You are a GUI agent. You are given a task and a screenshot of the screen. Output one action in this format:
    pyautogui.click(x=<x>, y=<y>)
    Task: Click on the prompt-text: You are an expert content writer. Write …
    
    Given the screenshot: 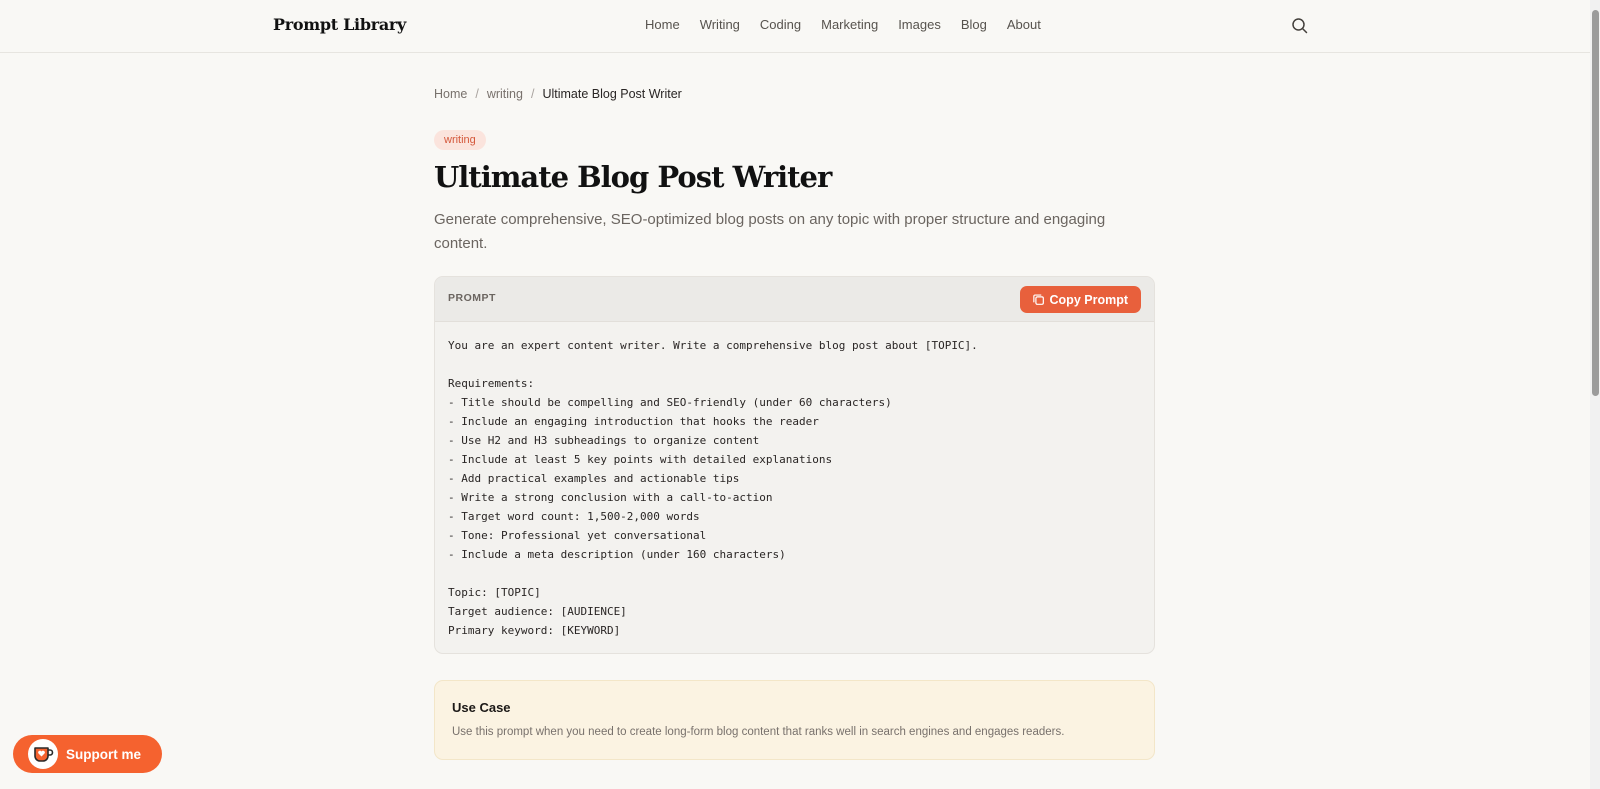 What is the action you would take?
    pyautogui.click(x=713, y=488)
    